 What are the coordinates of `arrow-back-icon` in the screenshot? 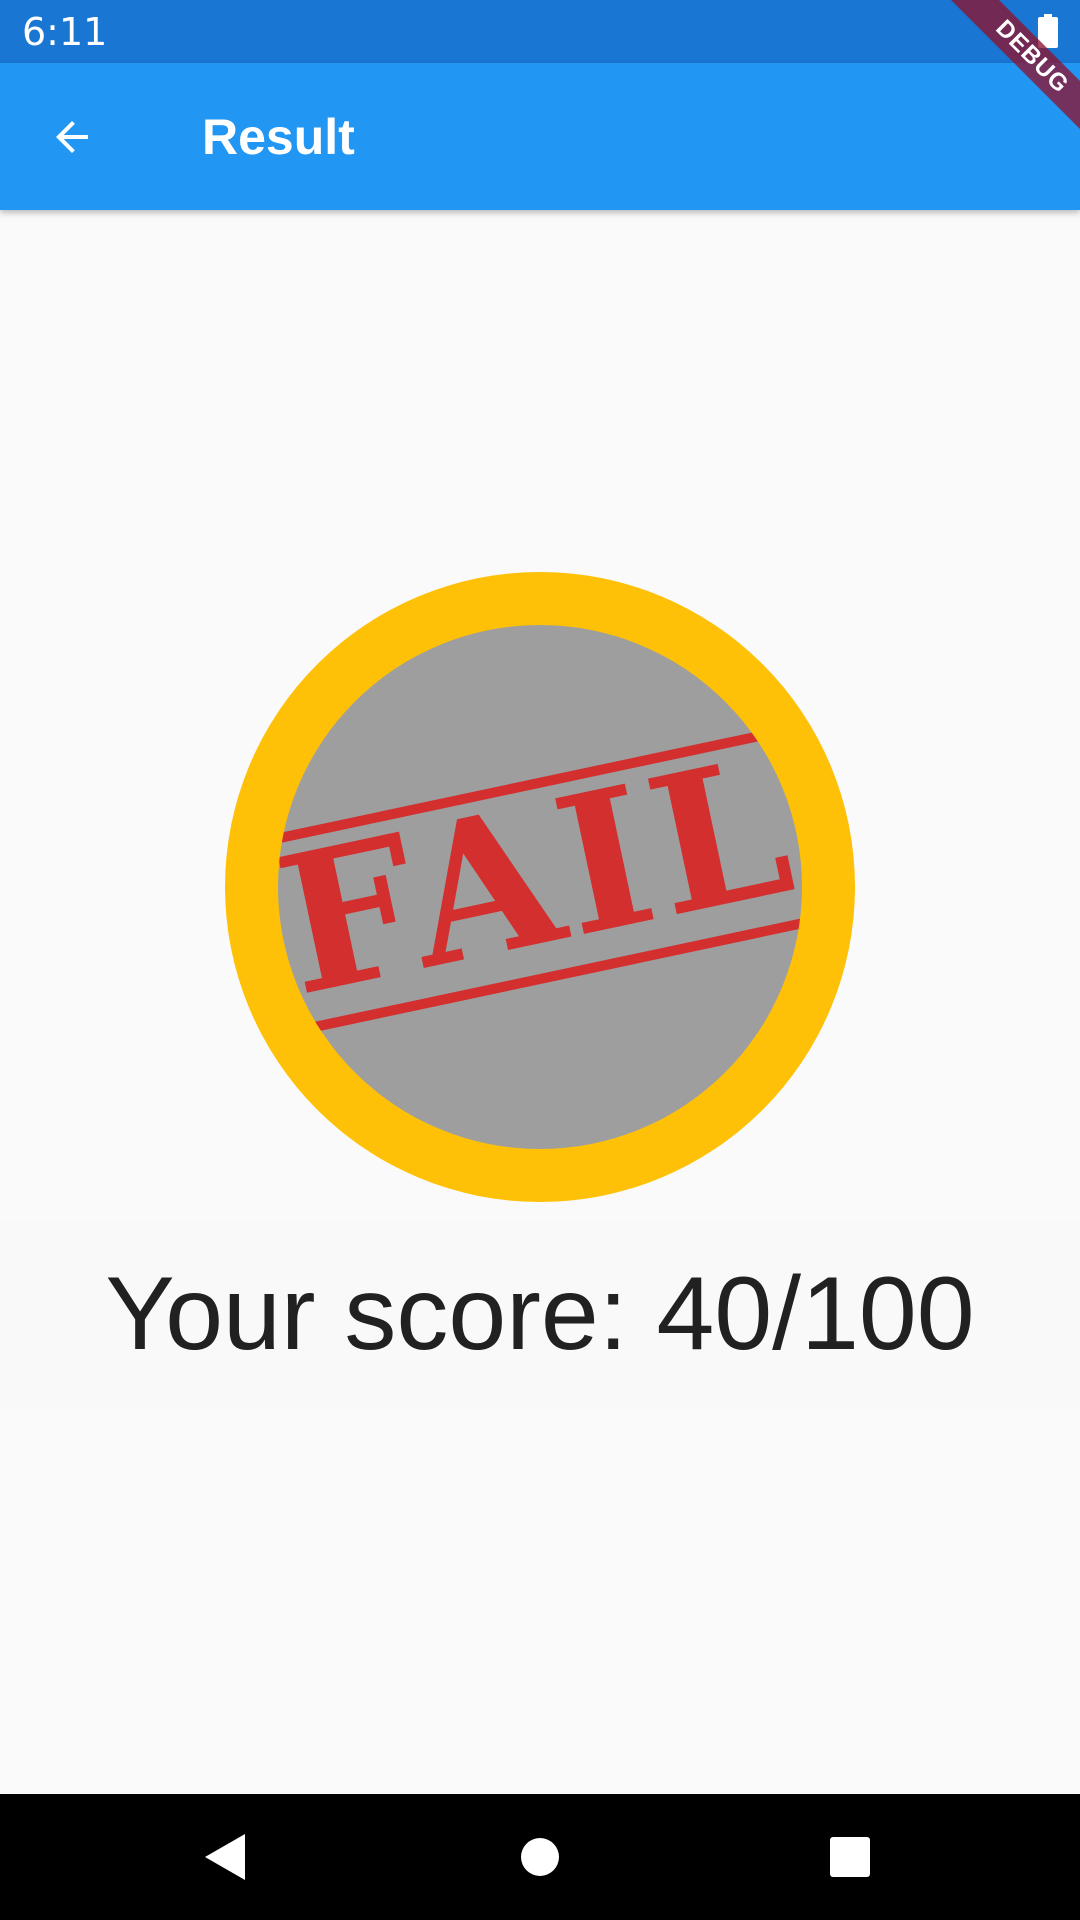 It's located at (72, 137).